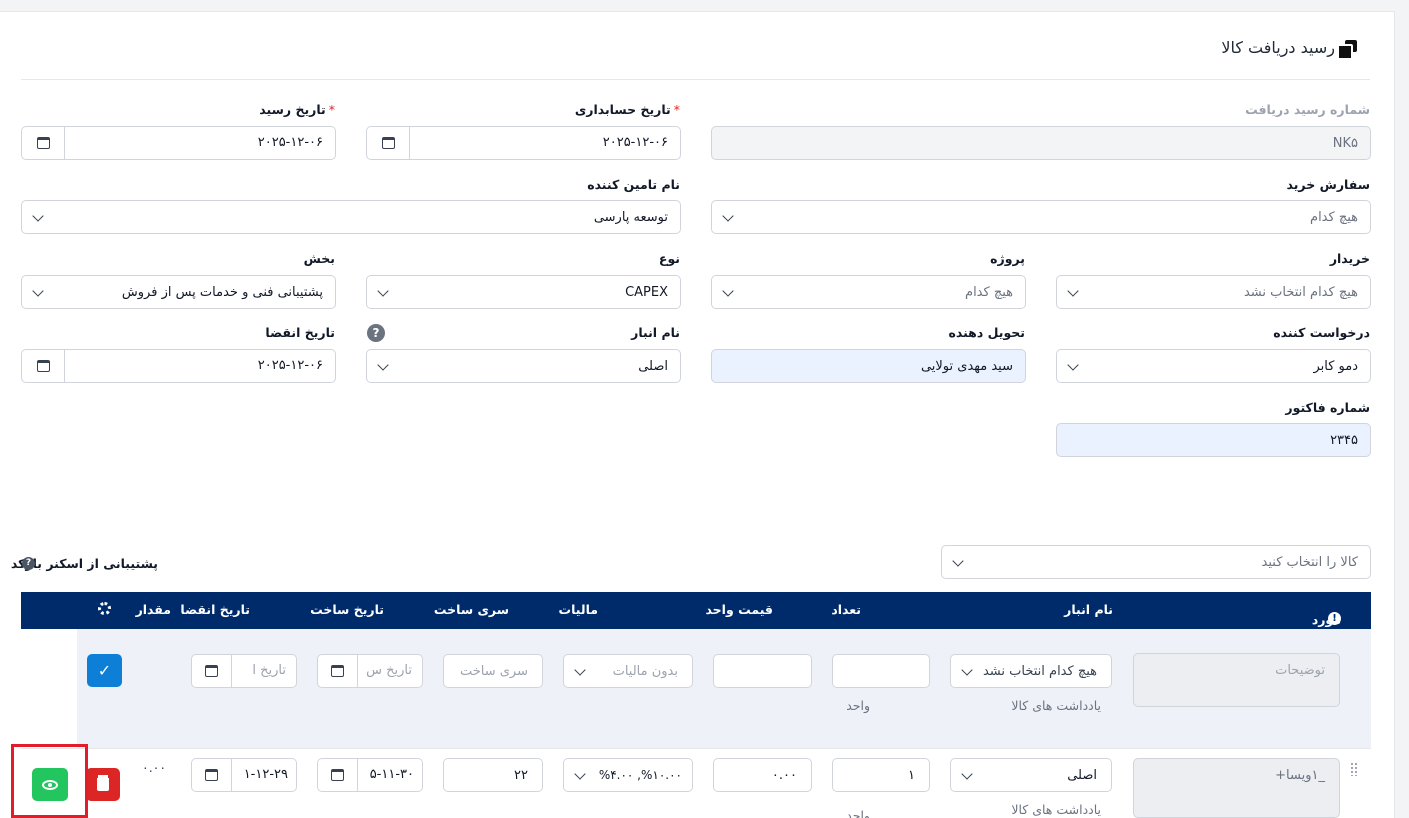 The height and width of the screenshot is (818, 1409). What do you see at coordinates (655, 332) in the screenshot?
I see `warehouse-label: نام انبار` at bounding box center [655, 332].